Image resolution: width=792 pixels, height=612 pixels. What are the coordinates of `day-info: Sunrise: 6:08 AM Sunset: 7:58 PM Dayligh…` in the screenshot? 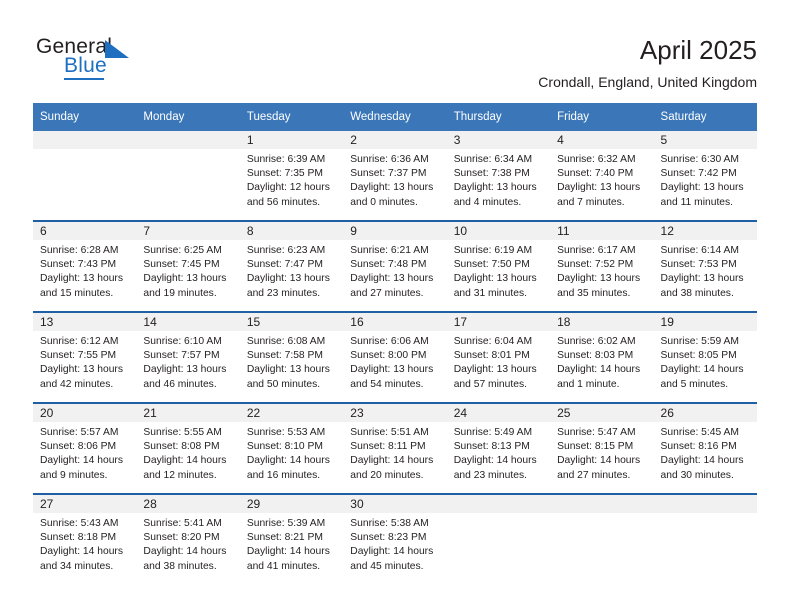 It's located at (291, 361).